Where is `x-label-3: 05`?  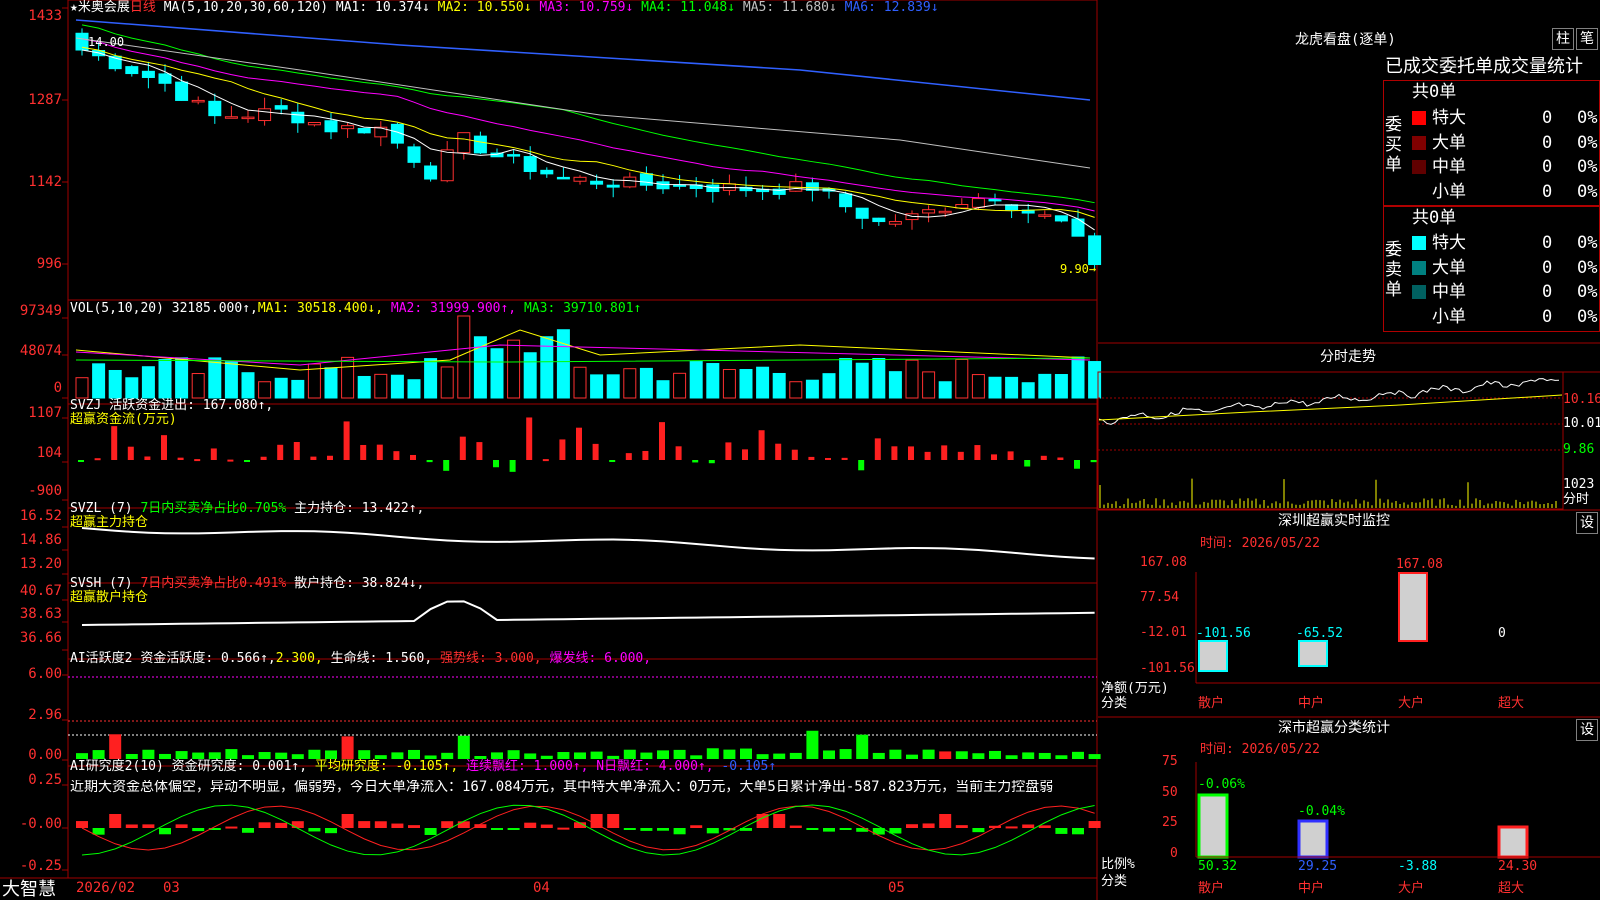
x-label-3: 05 is located at coordinates (896, 888).